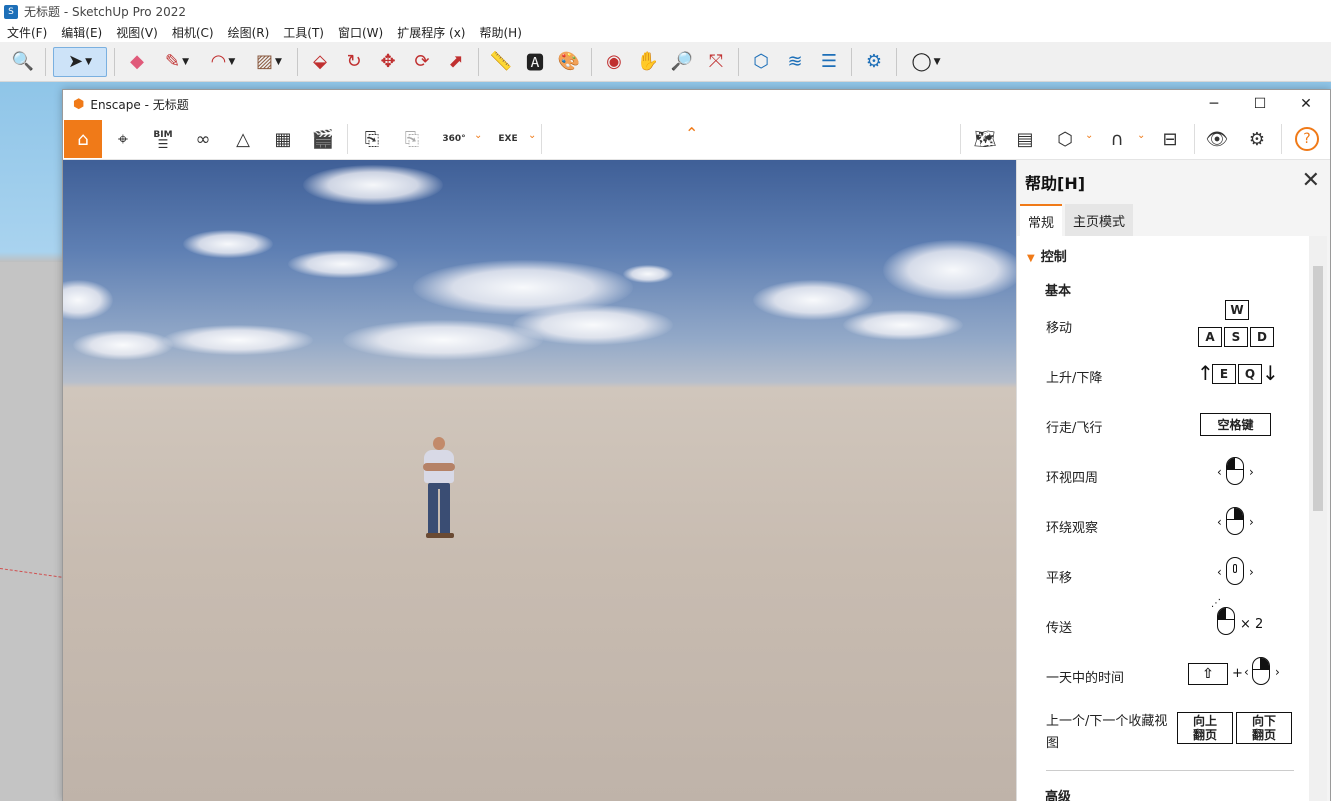 This screenshot has width=1331, height=801. What do you see at coordinates (682, 62) in the screenshot?
I see `zoom-icon: 🔎` at bounding box center [682, 62].